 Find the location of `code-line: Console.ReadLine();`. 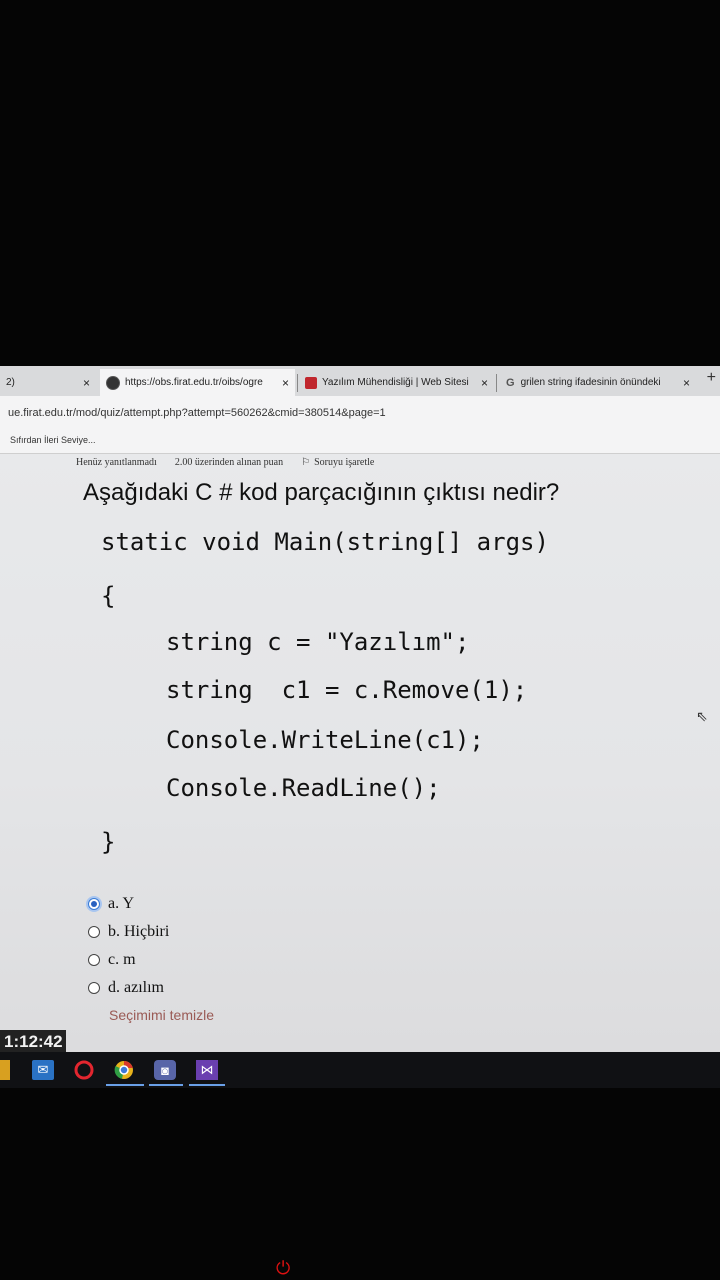

code-line: Console.ReadLine(); is located at coordinates (303, 788).